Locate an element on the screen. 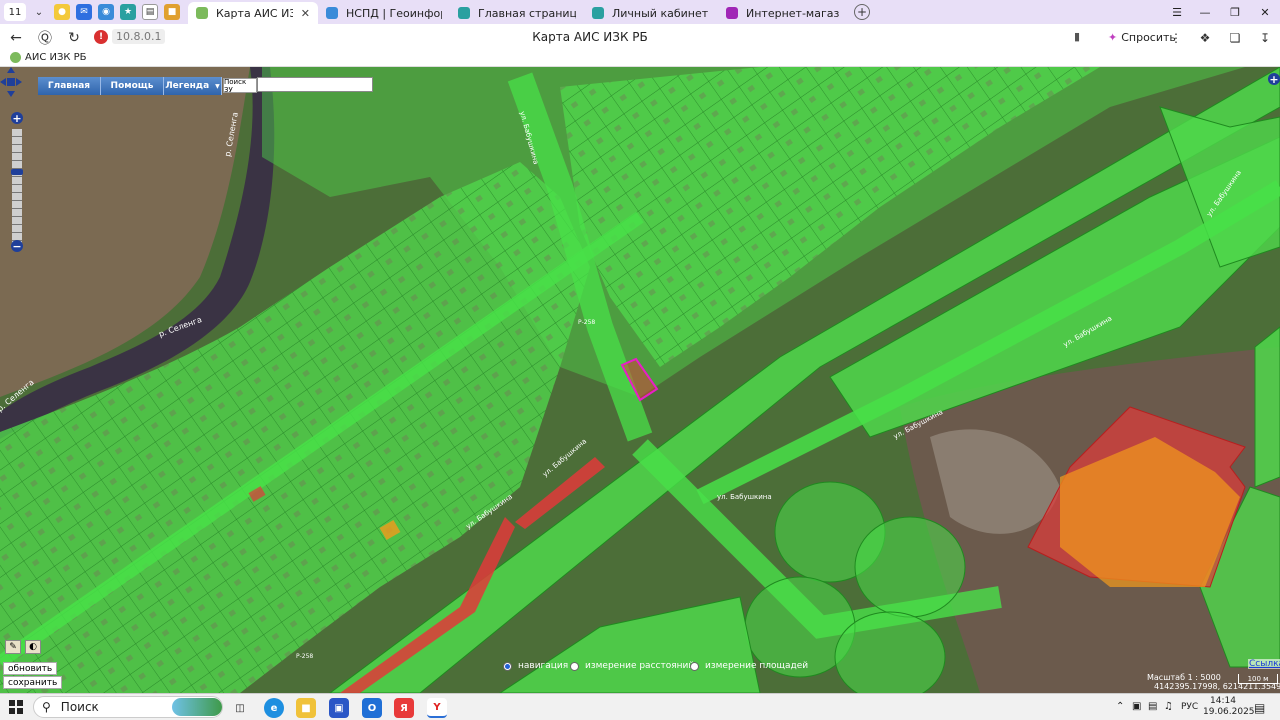 This screenshot has height=720, width=1280. tab-label: НСПД | Геоинформацион is located at coordinates (394, 13).